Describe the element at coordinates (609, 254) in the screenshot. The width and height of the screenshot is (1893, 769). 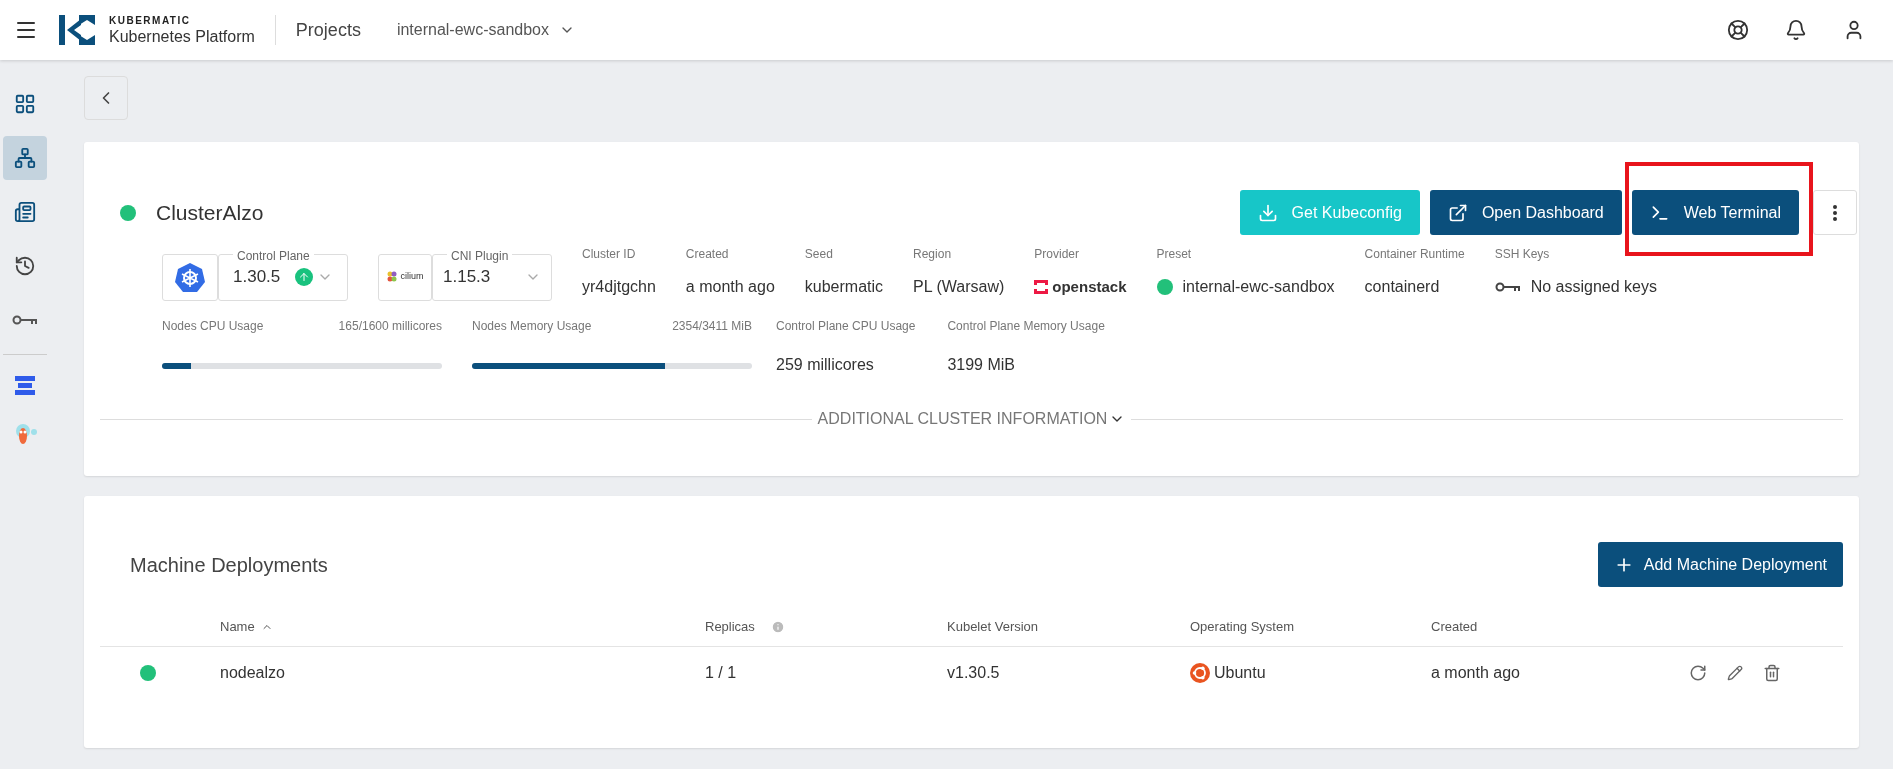
I see `info-label: Cluster ID` at that location.